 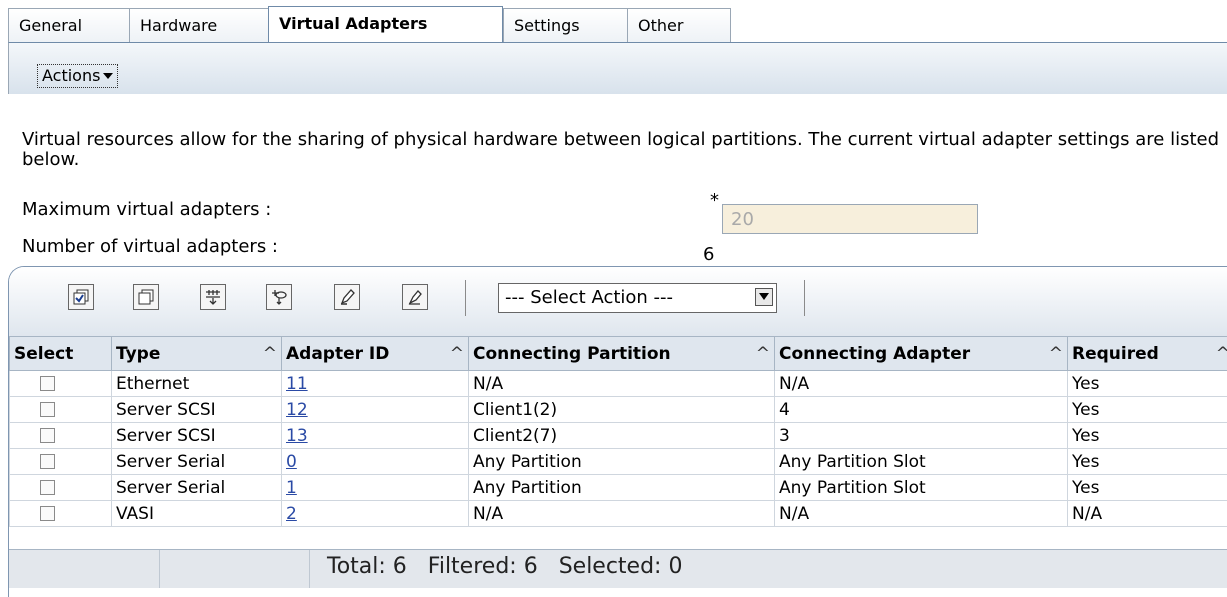 I want to click on max-adapters-label: Maximum virtual adapters :, so click(x=147, y=209).